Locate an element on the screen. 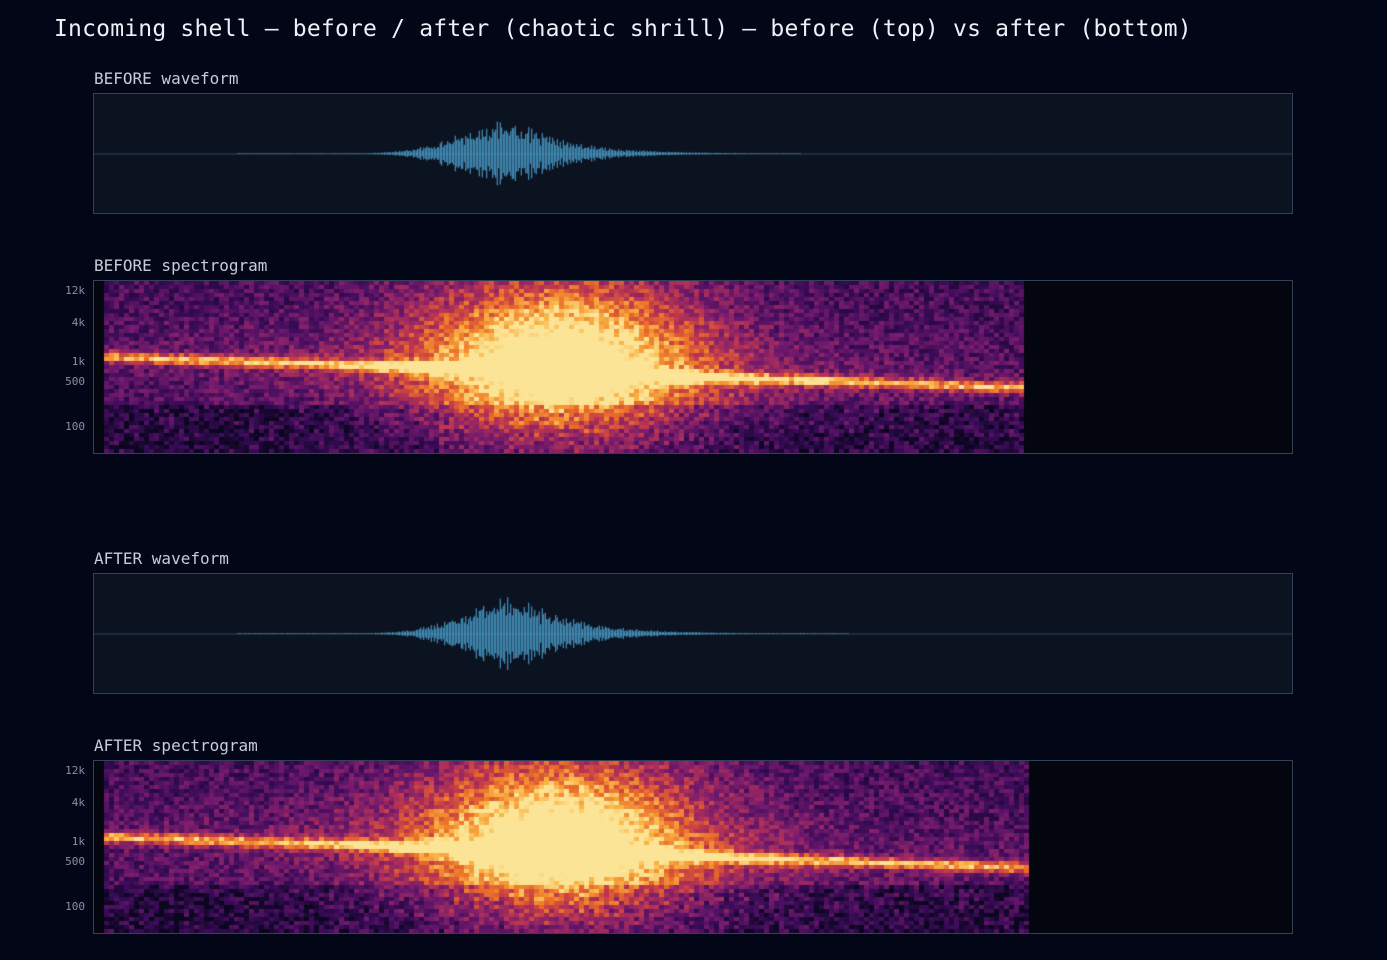 The width and height of the screenshot is (1387, 960). after-ytick-500: 500 is located at coordinates (75, 861).